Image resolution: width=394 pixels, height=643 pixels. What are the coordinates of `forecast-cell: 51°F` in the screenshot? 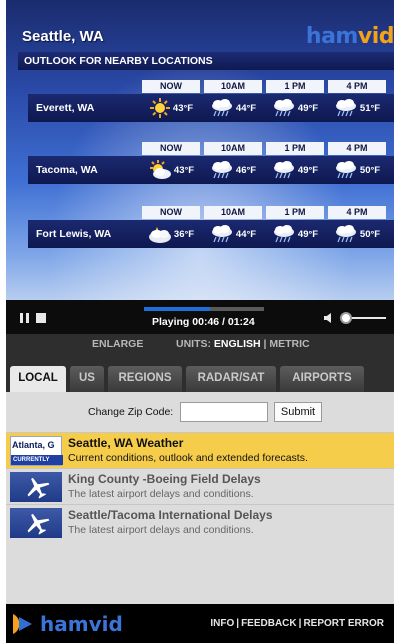 It's located at (357, 108).